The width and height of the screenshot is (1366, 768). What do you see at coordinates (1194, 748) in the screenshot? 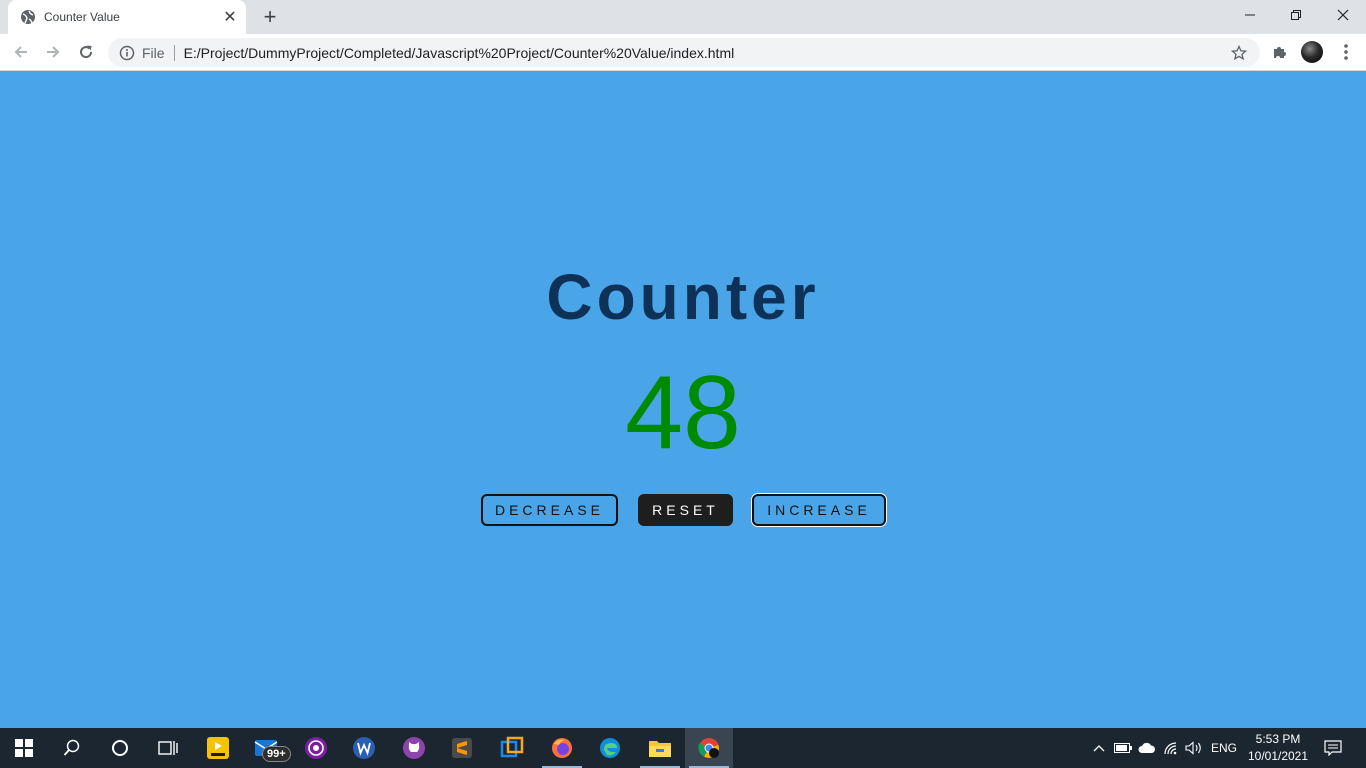
I see `volume-icon` at bounding box center [1194, 748].